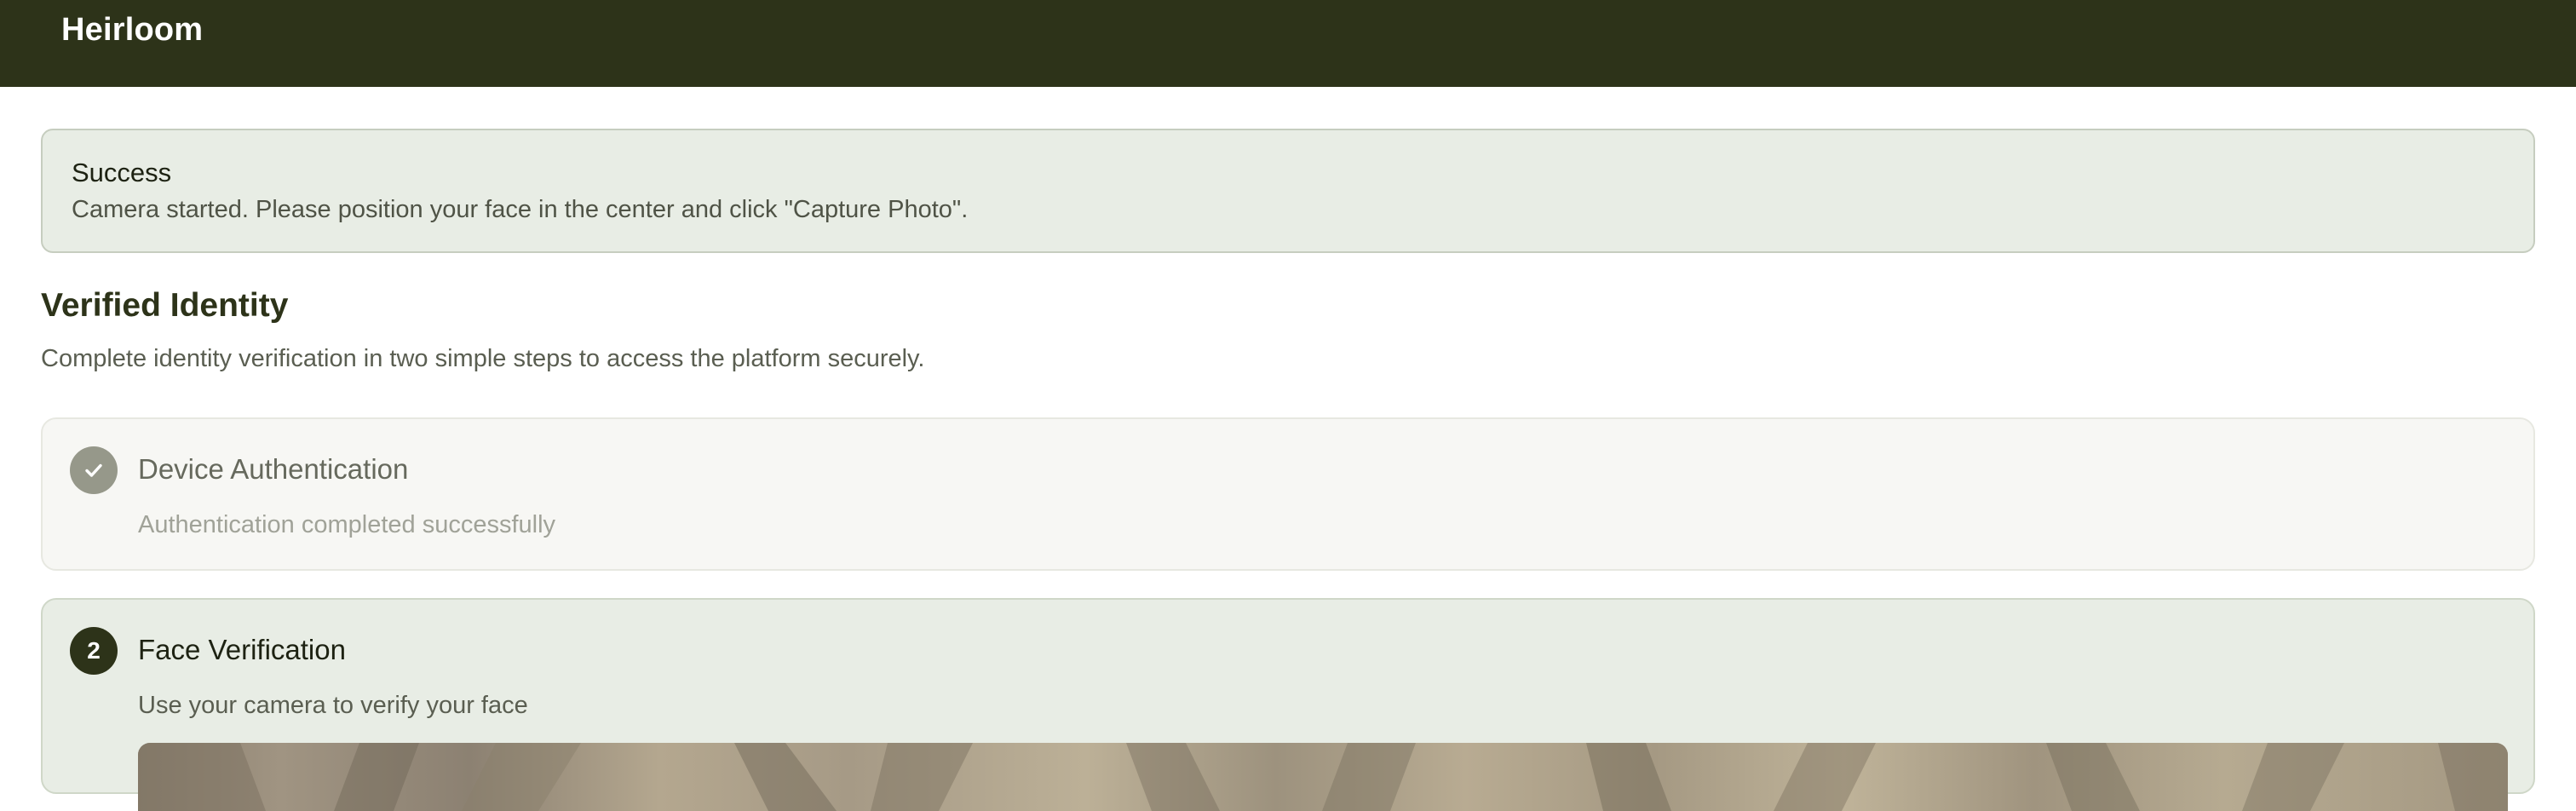 Image resolution: width=2576 pixels, height=811 pixels. I want to click on step-title: Device Authentication, so click(273, 469).